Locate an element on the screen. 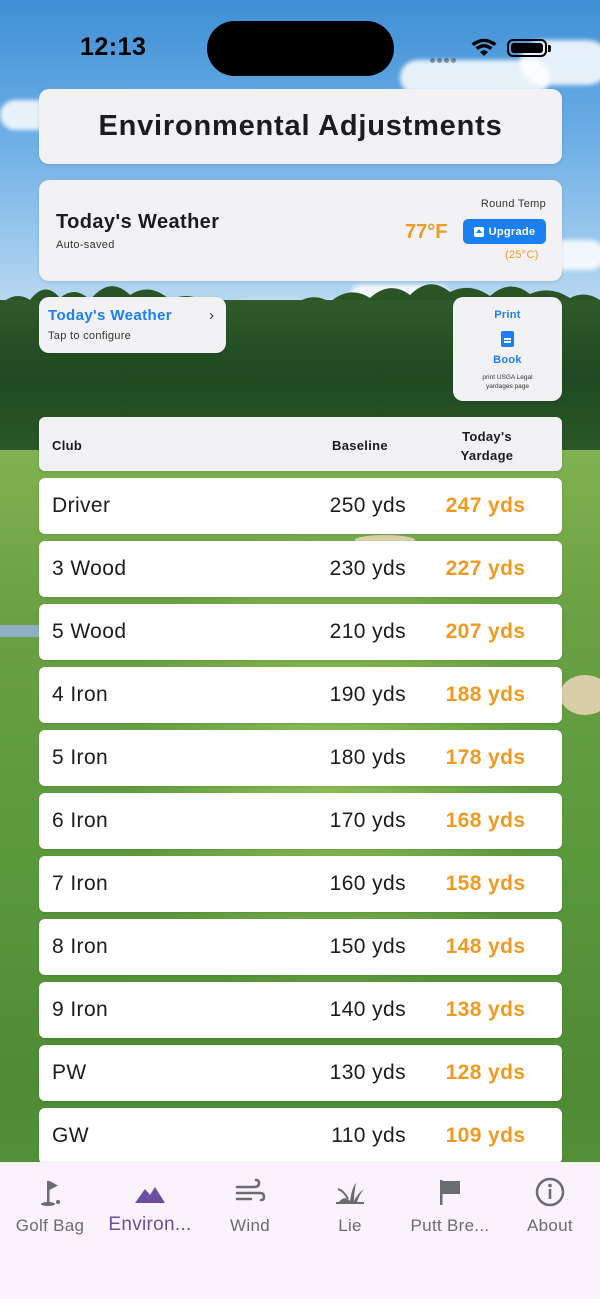 The image size is (600, 1299). today-yardage: 227 yds is located at coordinates (485, 568).